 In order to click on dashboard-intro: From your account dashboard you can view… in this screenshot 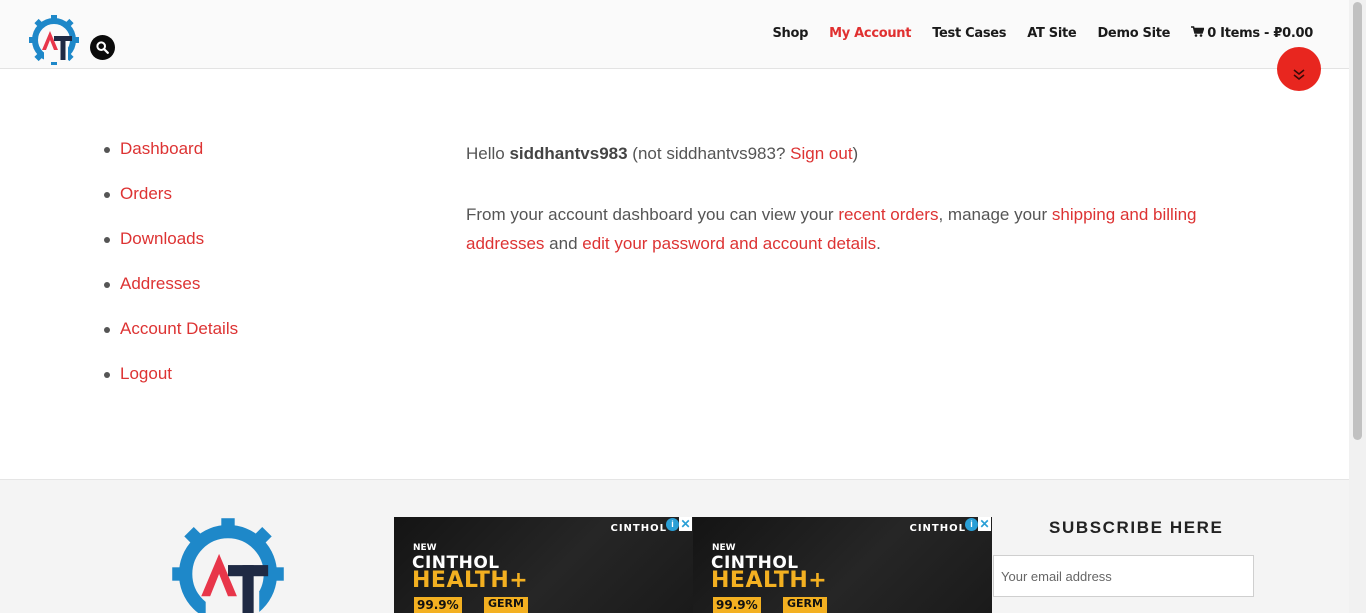, I will do `click(831, 229)`.